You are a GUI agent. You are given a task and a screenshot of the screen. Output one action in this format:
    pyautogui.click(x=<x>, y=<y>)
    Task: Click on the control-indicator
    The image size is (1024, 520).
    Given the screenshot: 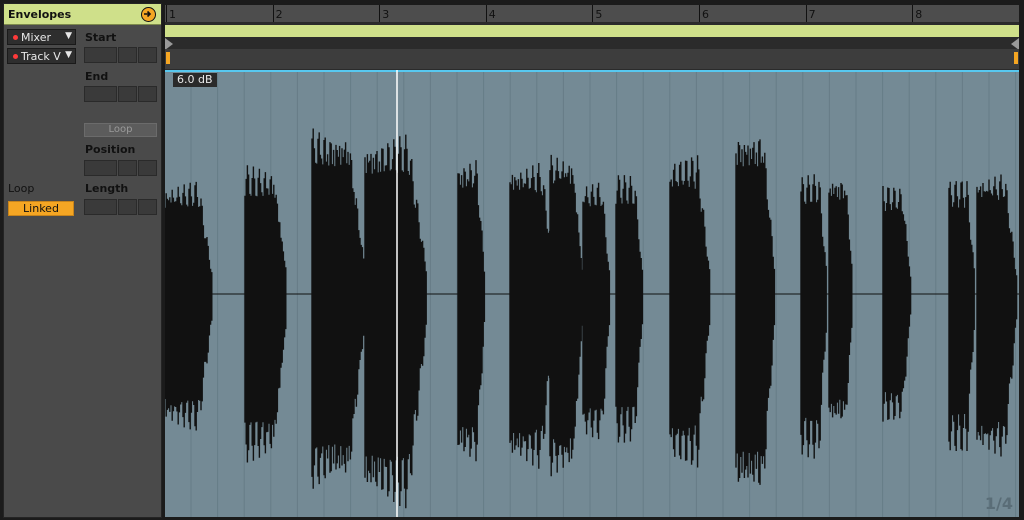 What is the action you would take?
    pyautogui.click(x=15, y=56)
    